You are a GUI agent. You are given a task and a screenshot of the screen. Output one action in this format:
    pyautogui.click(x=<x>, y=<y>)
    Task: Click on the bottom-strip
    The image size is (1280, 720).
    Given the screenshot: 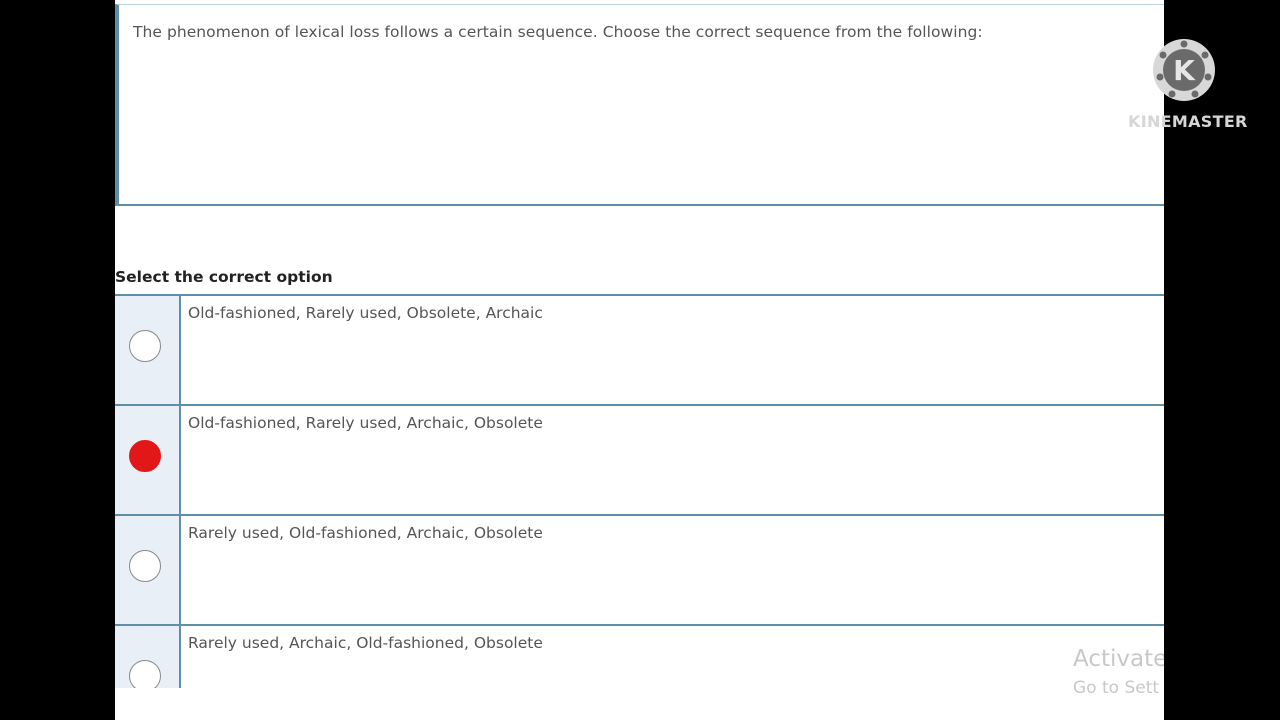 What is the action you would take?
    pyautogui.click(x=639, y=704)
    